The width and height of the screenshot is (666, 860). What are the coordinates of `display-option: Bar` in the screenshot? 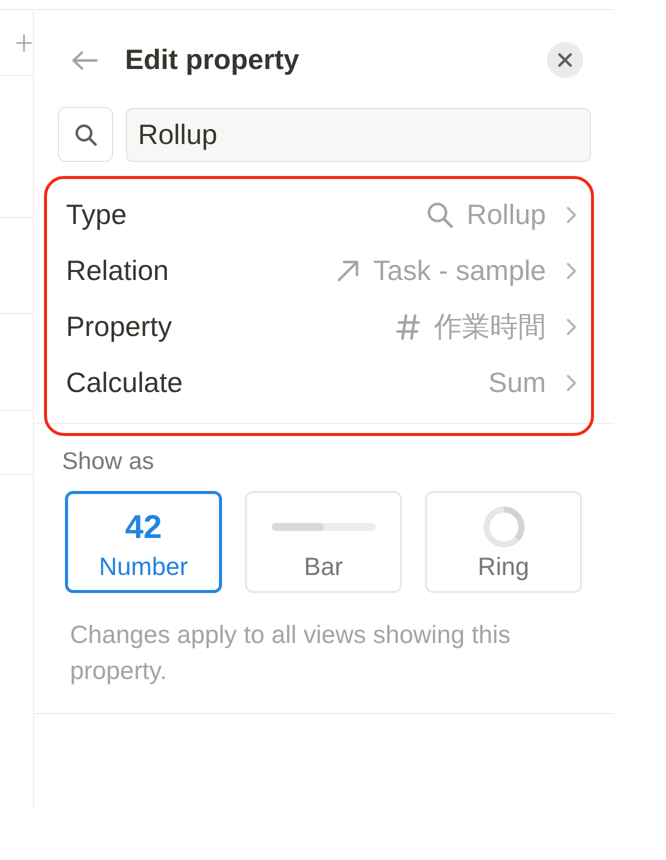 It's located at (323, 542).